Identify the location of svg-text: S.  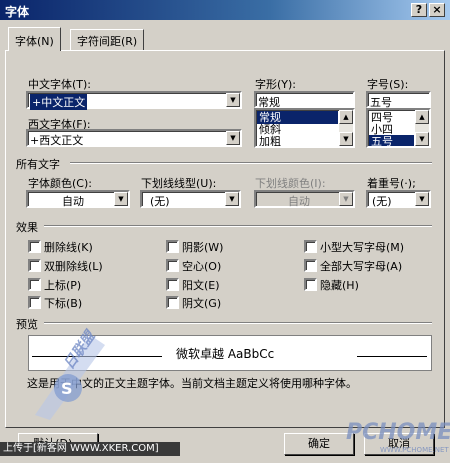
(67, 388).